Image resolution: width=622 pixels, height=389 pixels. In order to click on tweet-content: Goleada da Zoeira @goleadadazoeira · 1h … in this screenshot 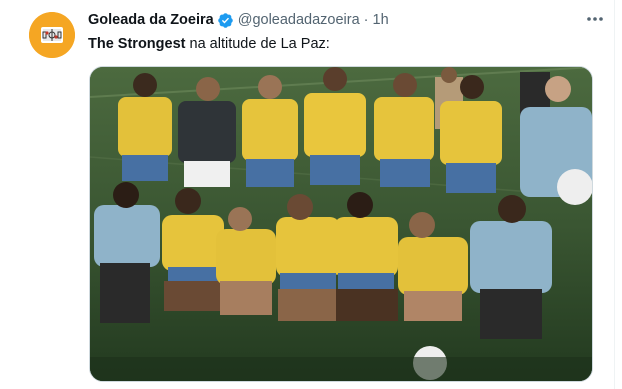, I will do `click(348, 31)`.